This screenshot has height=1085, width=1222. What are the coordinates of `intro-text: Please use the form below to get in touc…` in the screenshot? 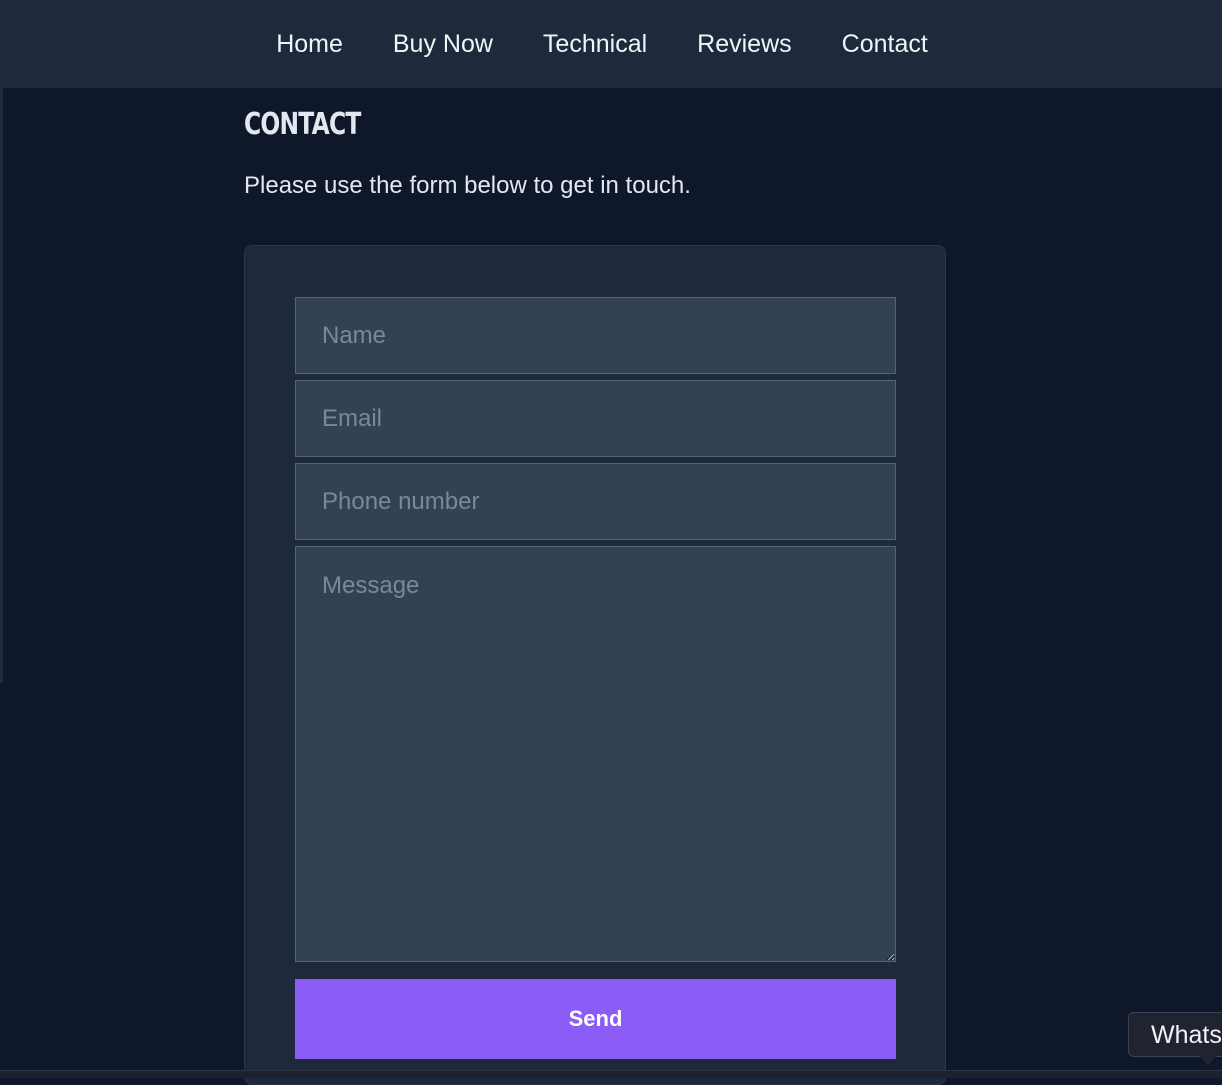 It's located at (467, 185).